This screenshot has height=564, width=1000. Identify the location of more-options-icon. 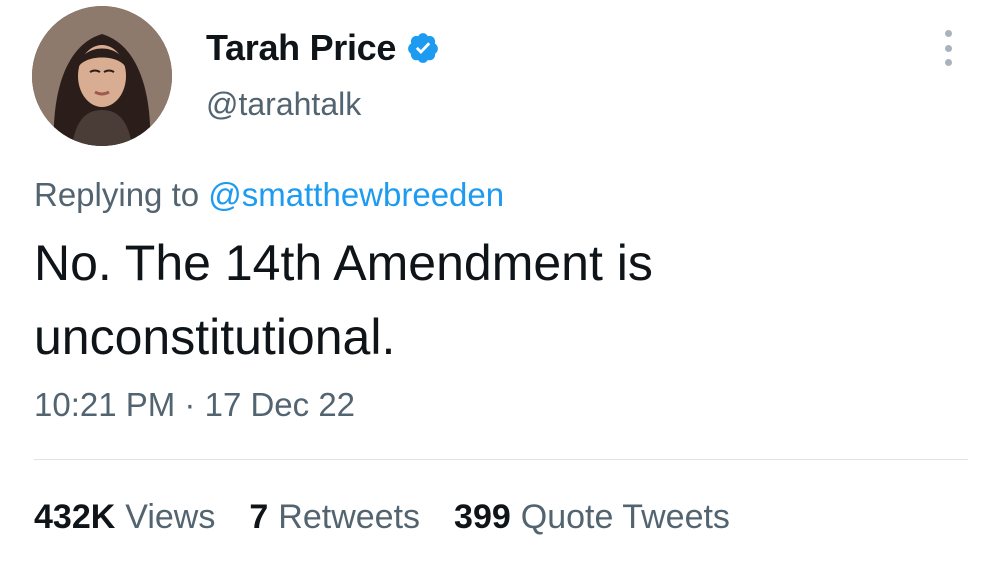
(948, 48).